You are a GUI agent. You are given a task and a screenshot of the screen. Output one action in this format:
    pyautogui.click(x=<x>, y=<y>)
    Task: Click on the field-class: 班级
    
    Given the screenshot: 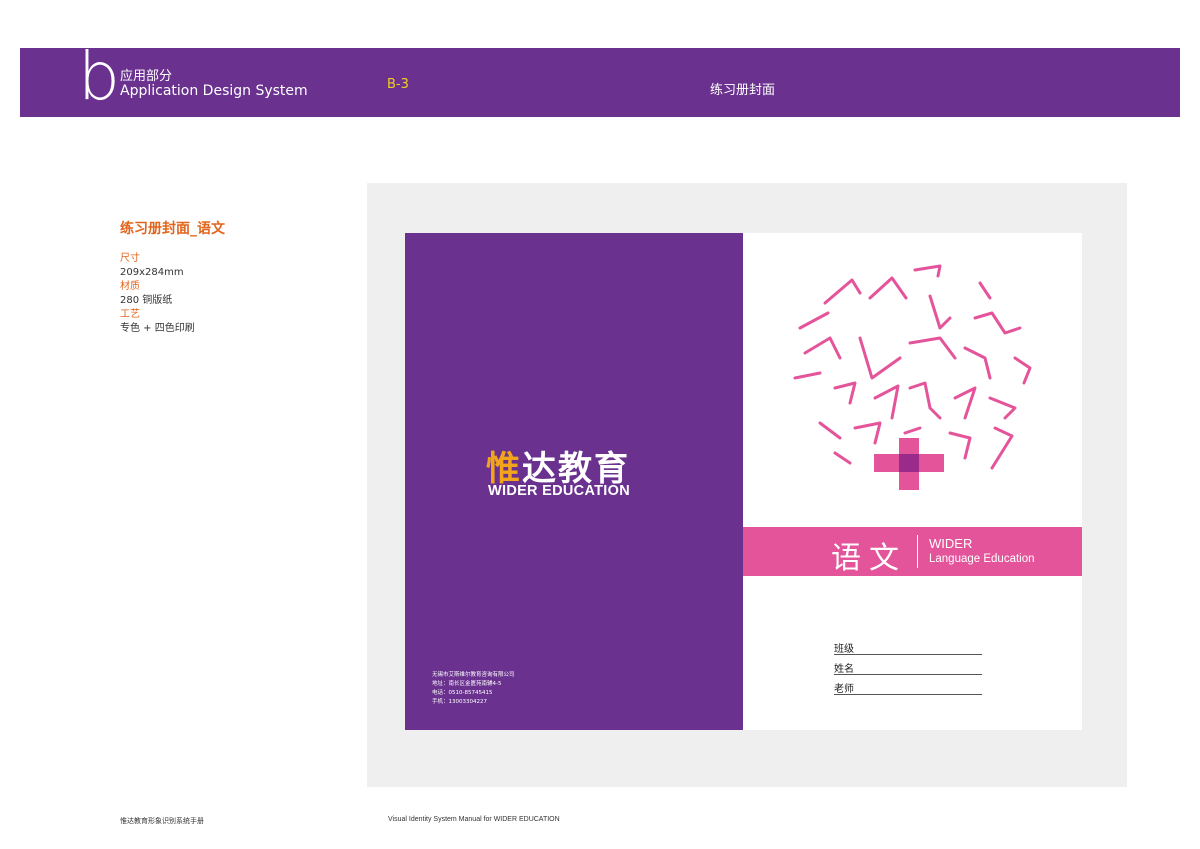 What is the action you would take?
    pyautogui.click(x=908, y=647)
    